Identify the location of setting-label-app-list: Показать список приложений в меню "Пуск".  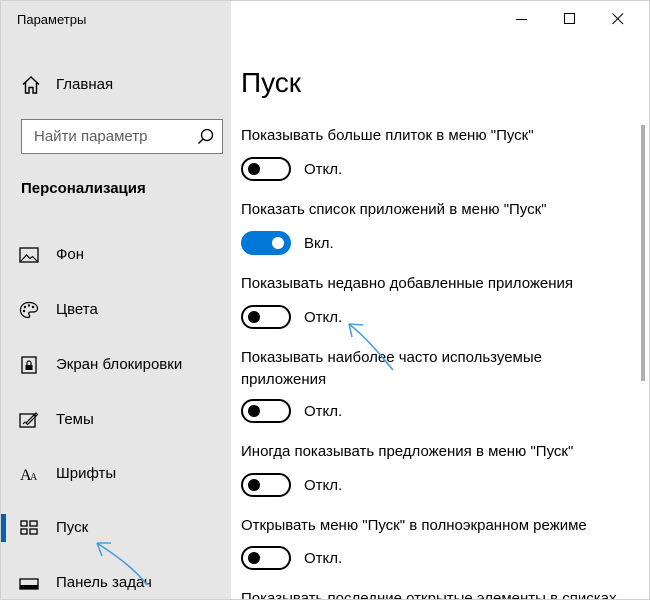
(394, 209).